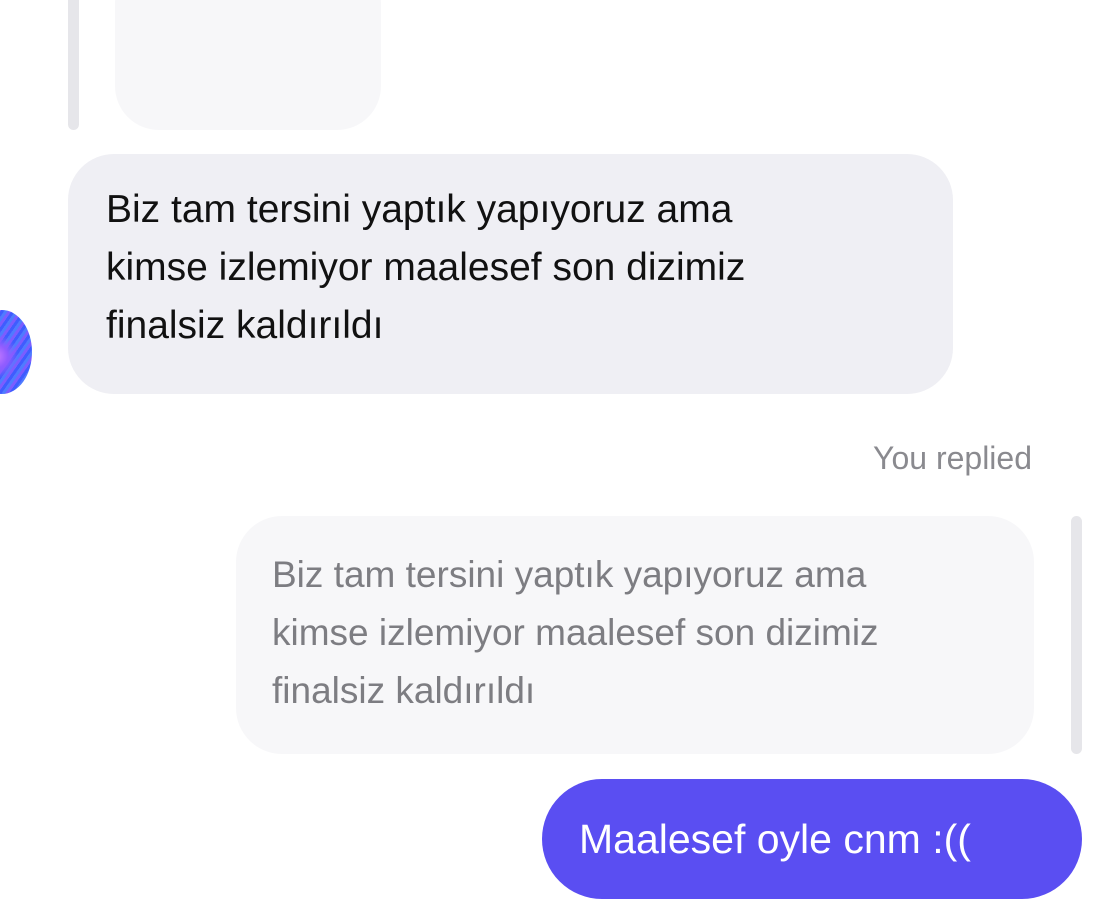 The height and width of the screenshot is (918, 1106). What do you see at coordinates (73, 65) in the screenshot?
I see `quote-indicator-bar-top` at bounding box center [73, 65].